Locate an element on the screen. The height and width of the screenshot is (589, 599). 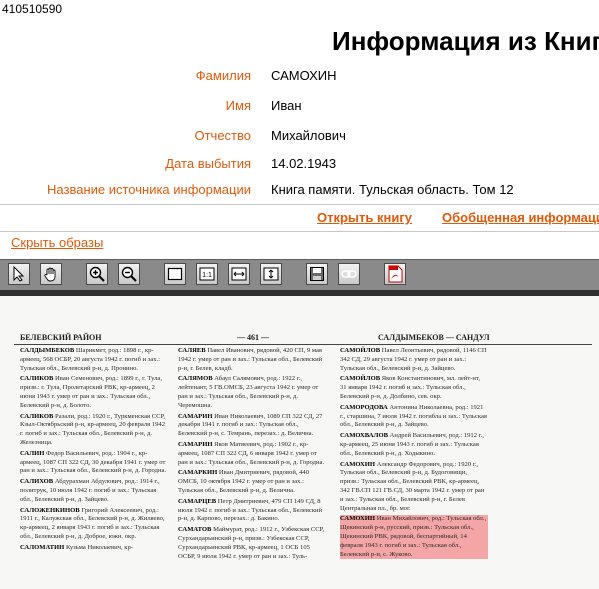
scan-header-center: — 461 — is located at coordinates (253, 337).